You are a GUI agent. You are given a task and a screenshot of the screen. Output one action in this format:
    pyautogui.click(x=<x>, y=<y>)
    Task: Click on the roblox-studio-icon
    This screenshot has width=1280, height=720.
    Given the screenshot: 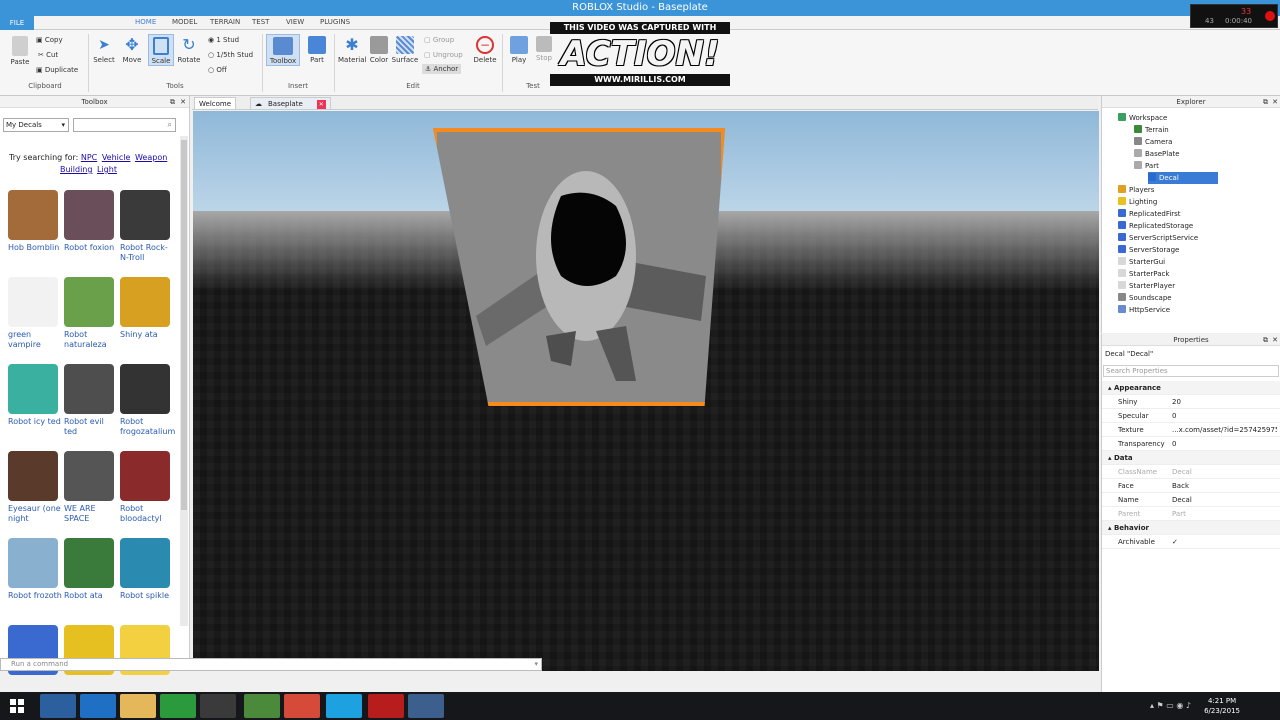 What is the action you would take?
    pyautogui.click(x=426, y=706)
    